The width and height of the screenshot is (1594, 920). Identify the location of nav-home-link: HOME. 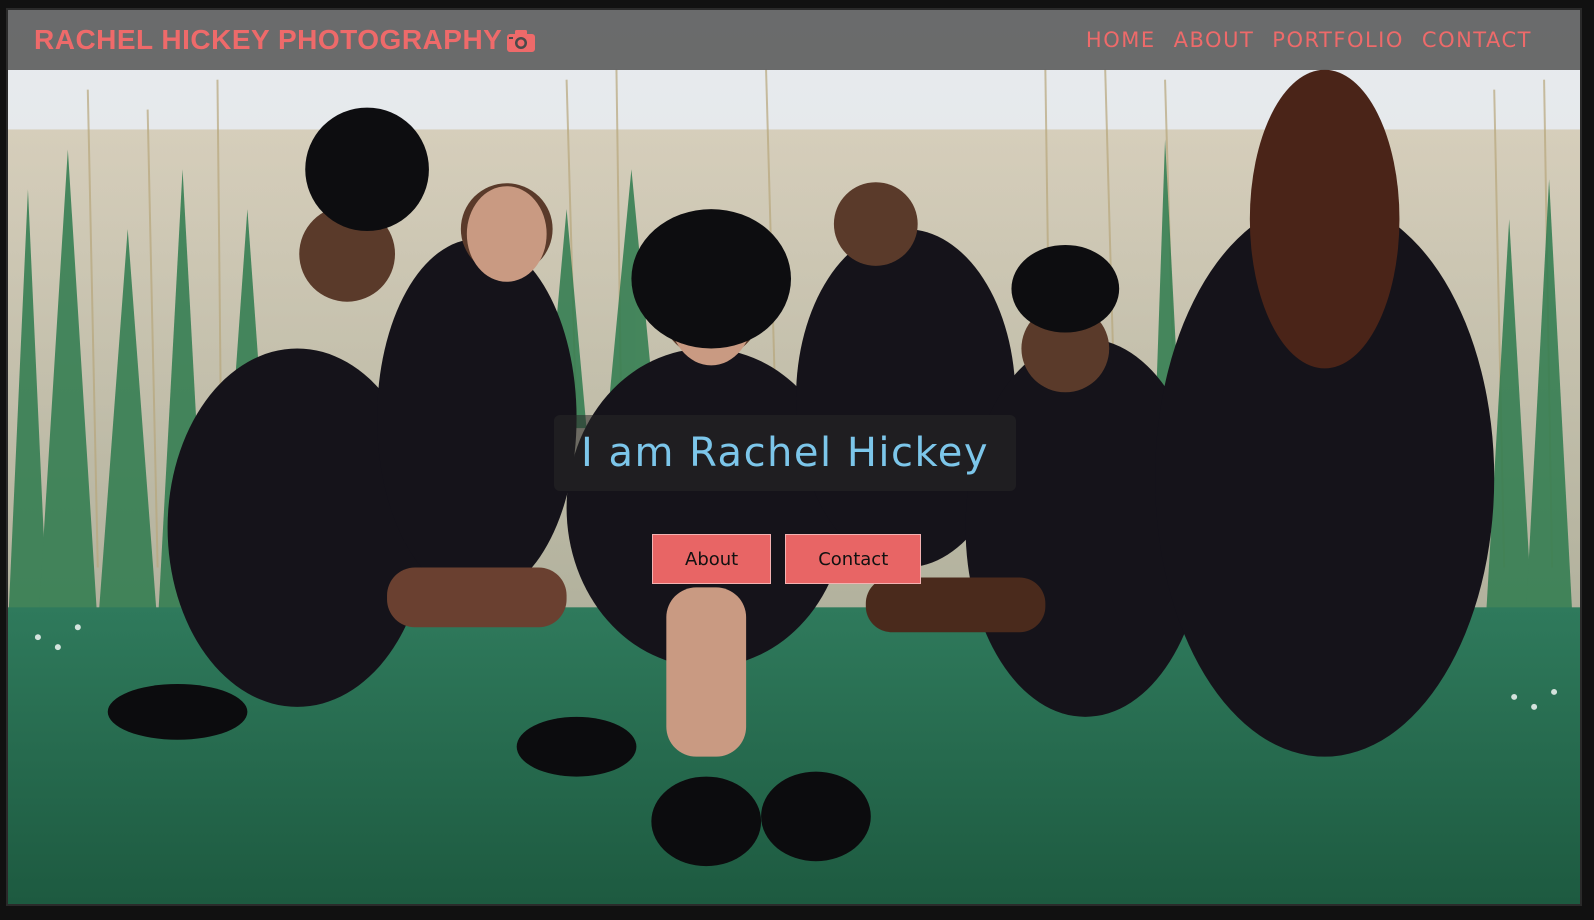
(1121, 40).